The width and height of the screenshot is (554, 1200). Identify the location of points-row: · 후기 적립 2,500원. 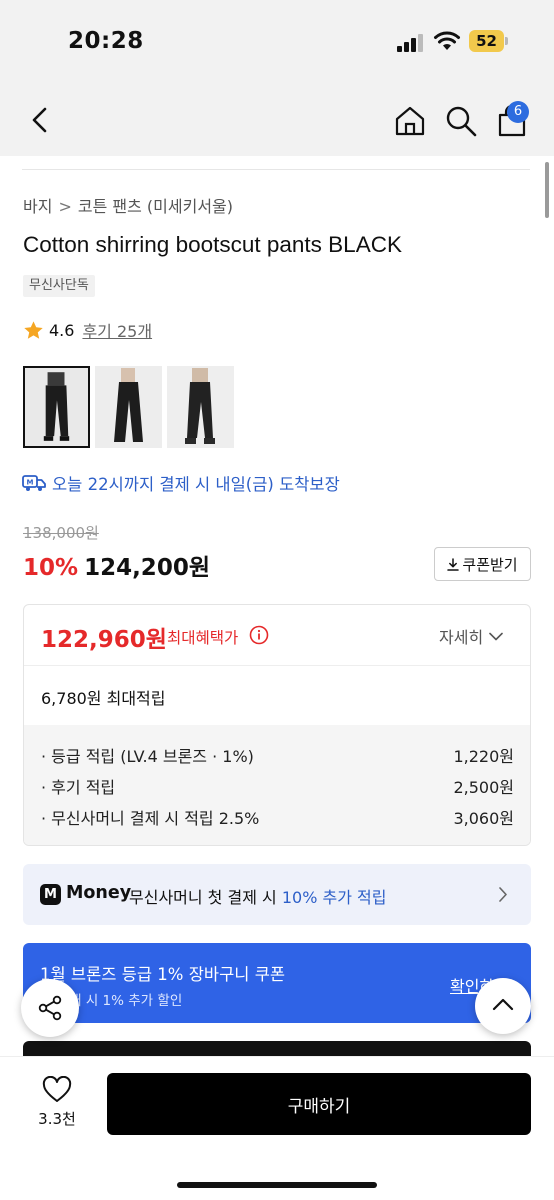
(277, 786).